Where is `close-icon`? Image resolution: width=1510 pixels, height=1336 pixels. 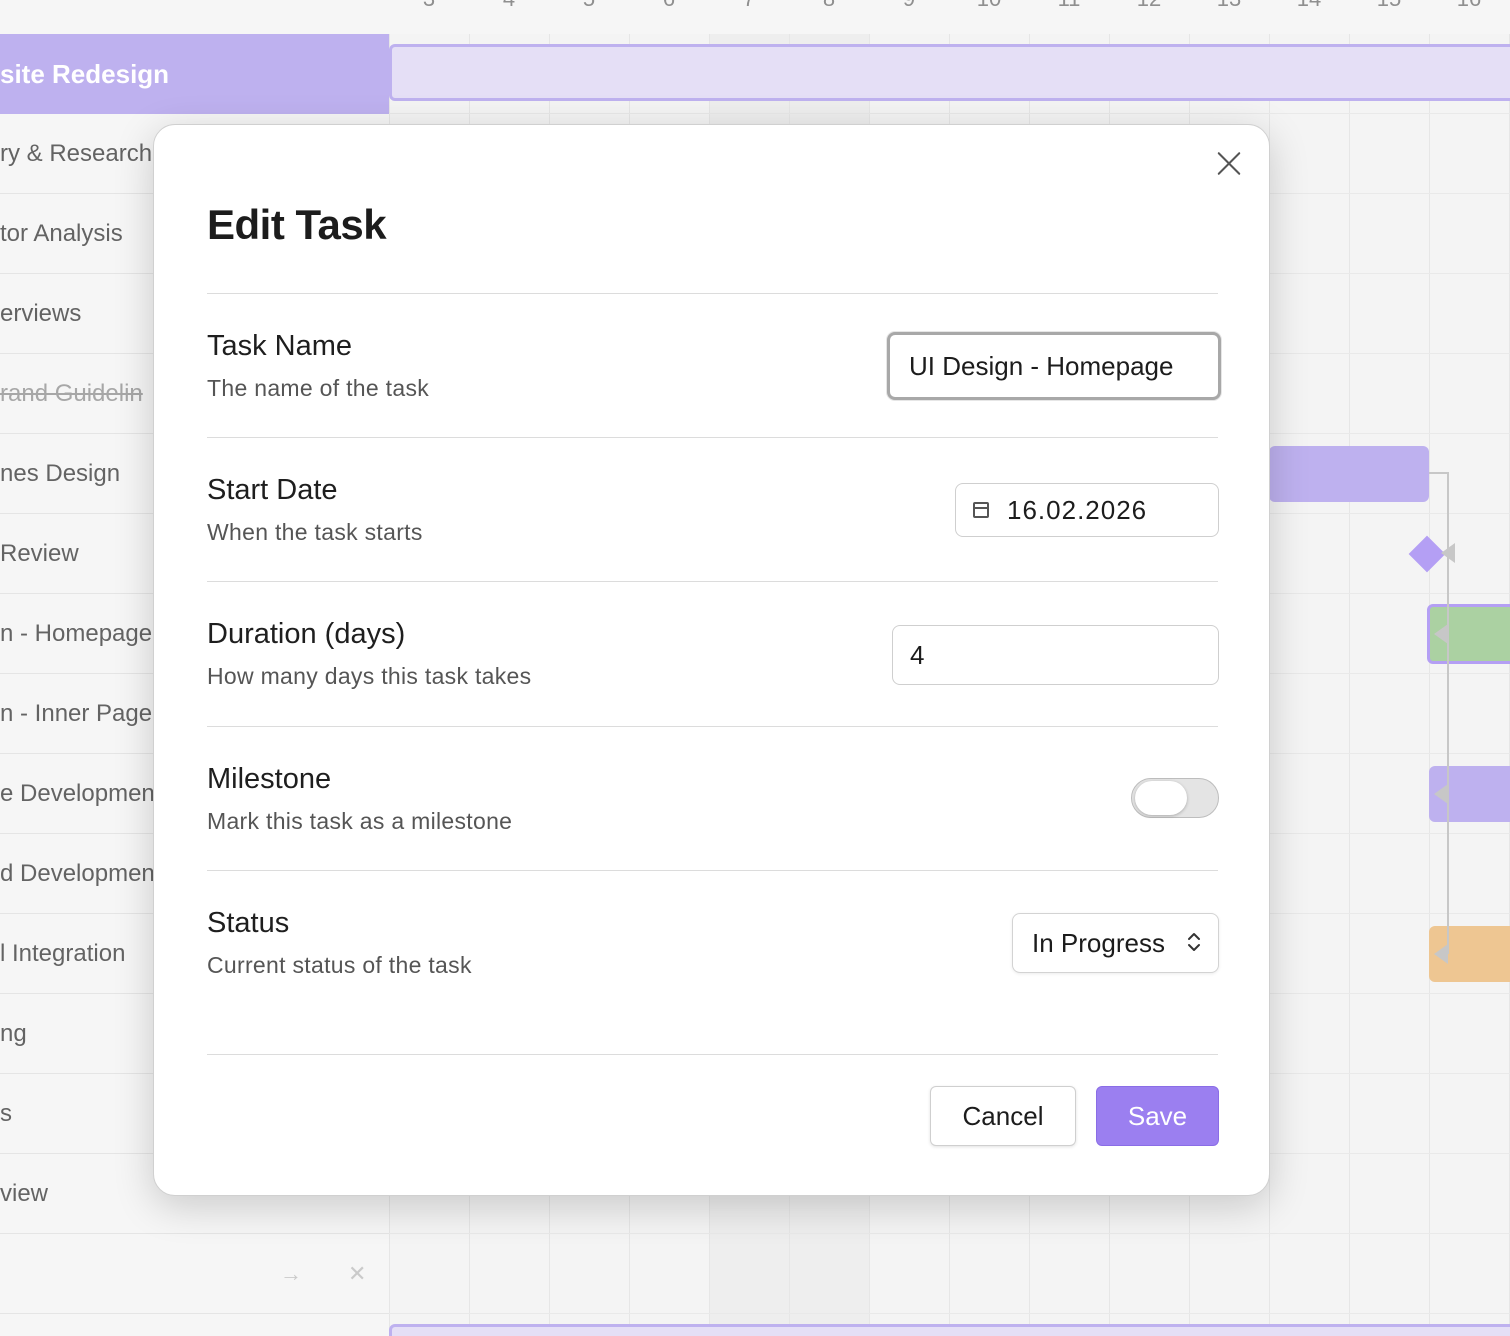
close-icon is located at coordinates (1229, 163).